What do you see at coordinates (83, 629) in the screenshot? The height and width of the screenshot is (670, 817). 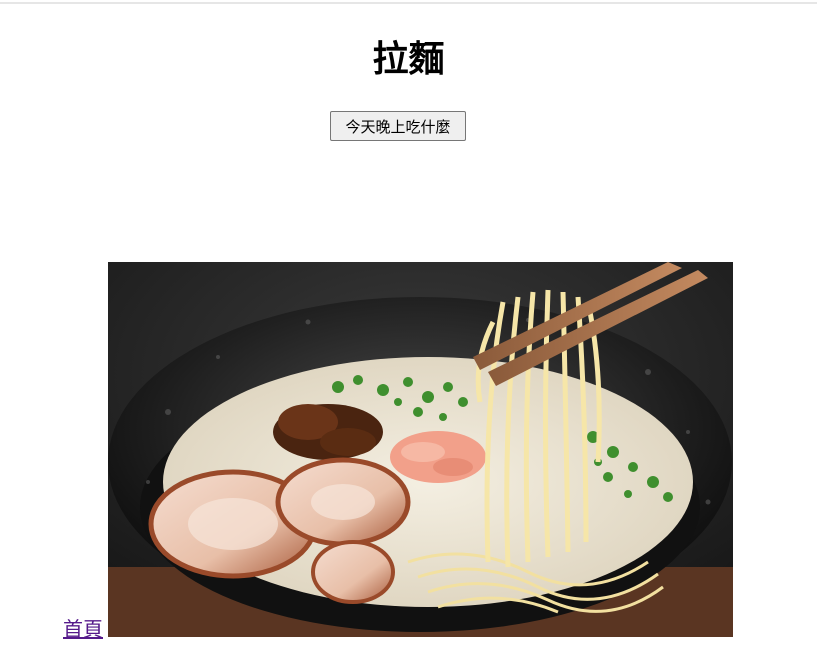 I see `home-link: 首頁` at bounding box center [83, 629].